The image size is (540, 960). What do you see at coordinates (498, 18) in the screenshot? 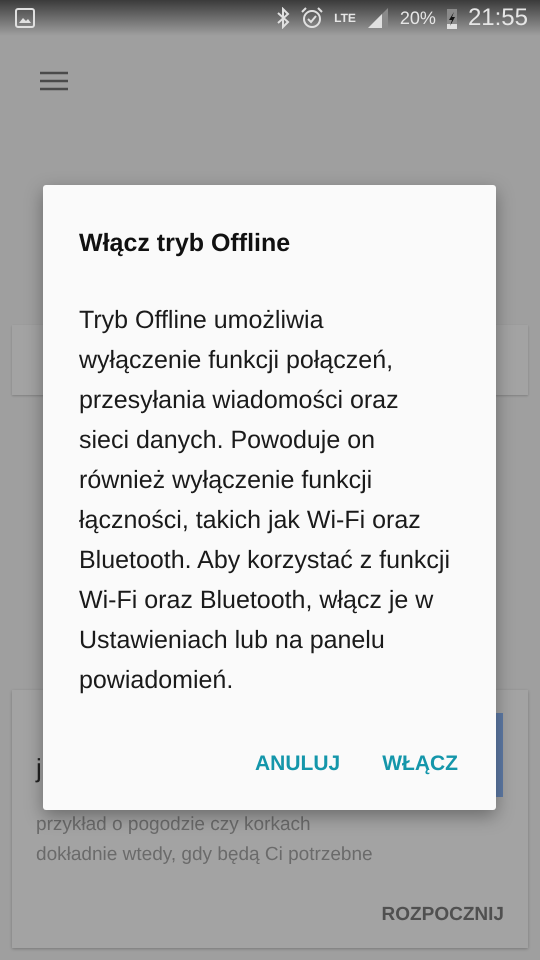
I see `clock-time: 21:55` at bounding box center [498, 18].